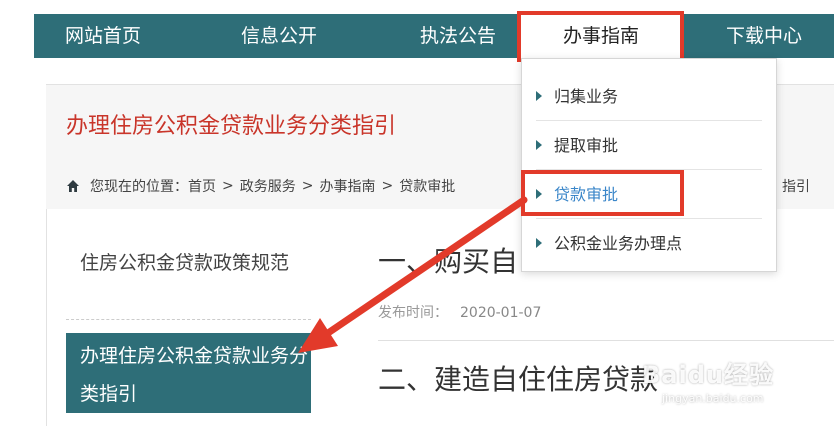 This screenshot has height=426, width=834. I want to click on breadcrumb-item-guide: 办事指南, so click(347, 186).